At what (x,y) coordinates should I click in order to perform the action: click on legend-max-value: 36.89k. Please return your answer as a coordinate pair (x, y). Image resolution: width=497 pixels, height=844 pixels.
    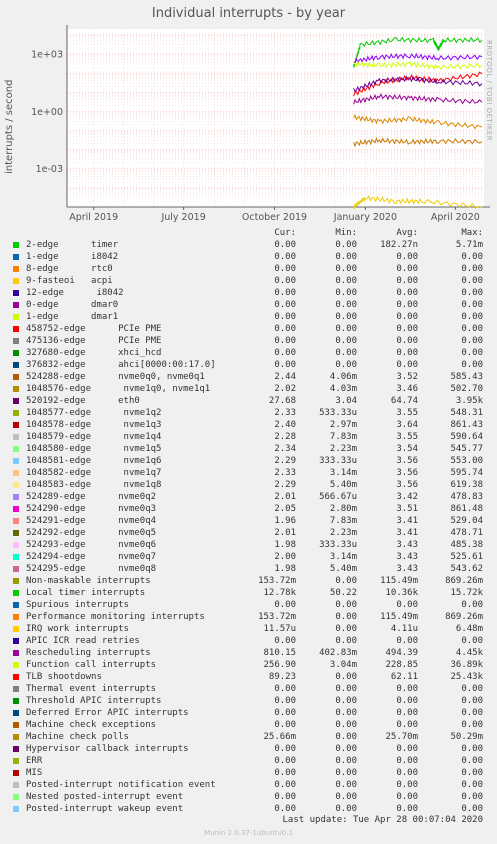
    Looking at the image, I should click on (466, 665).